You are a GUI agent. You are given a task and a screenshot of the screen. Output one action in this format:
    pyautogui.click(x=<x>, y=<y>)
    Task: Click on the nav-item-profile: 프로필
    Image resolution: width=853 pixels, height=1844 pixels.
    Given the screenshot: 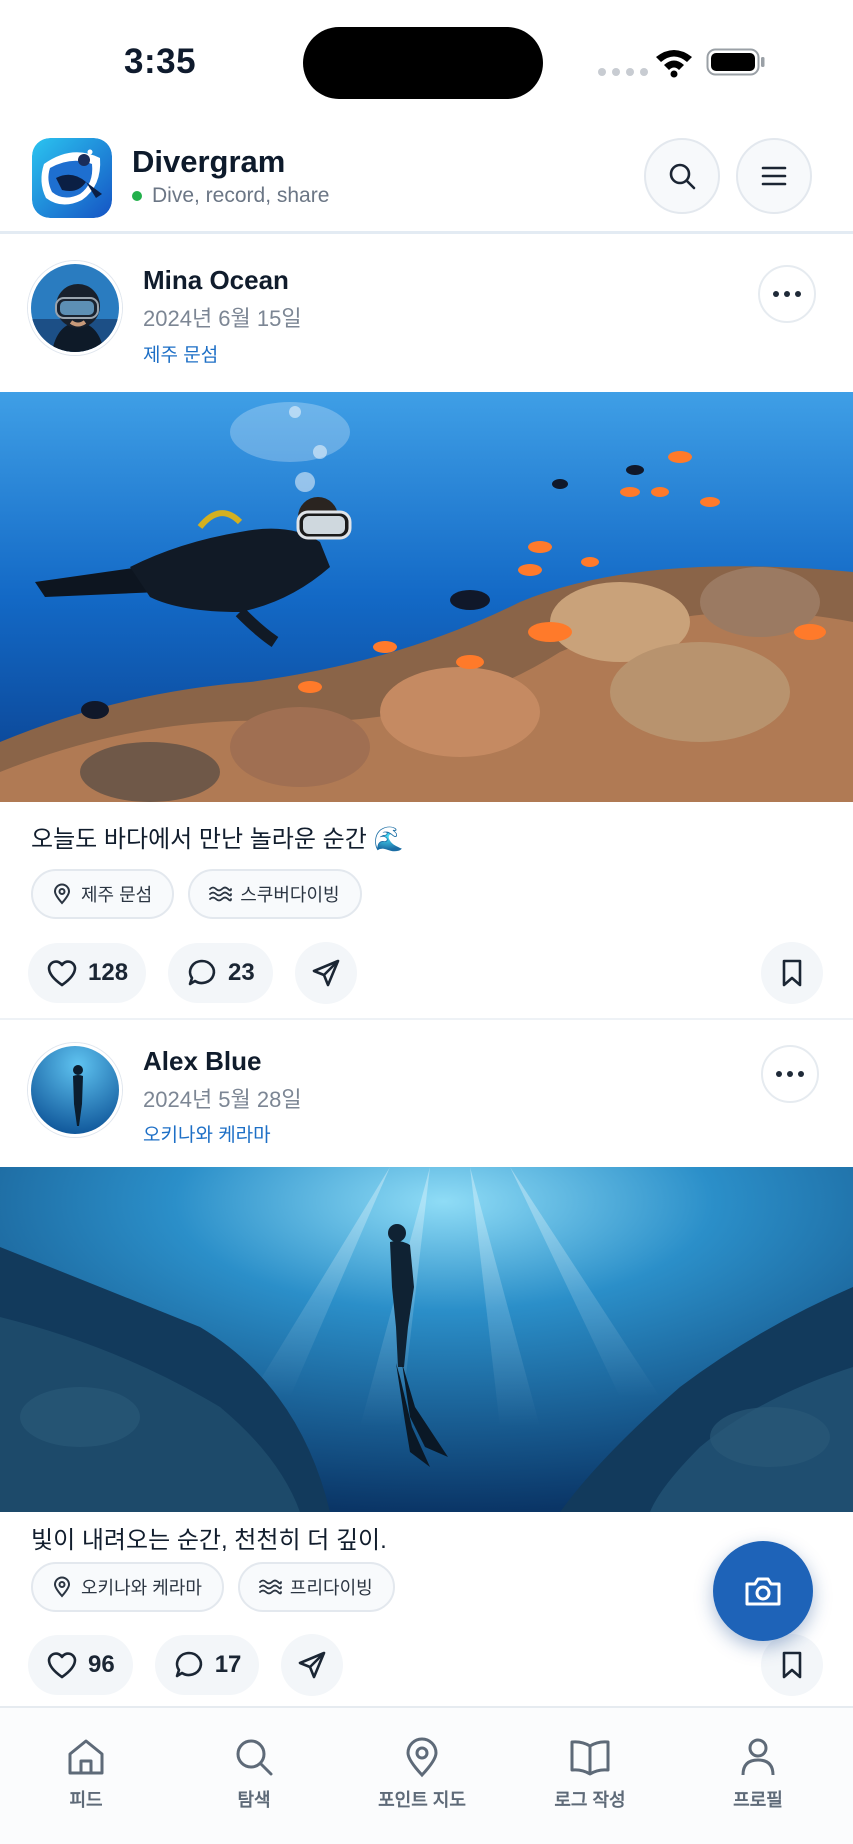 What is the action you would take?
    pyautogui.click(x=758, y=1774)
    